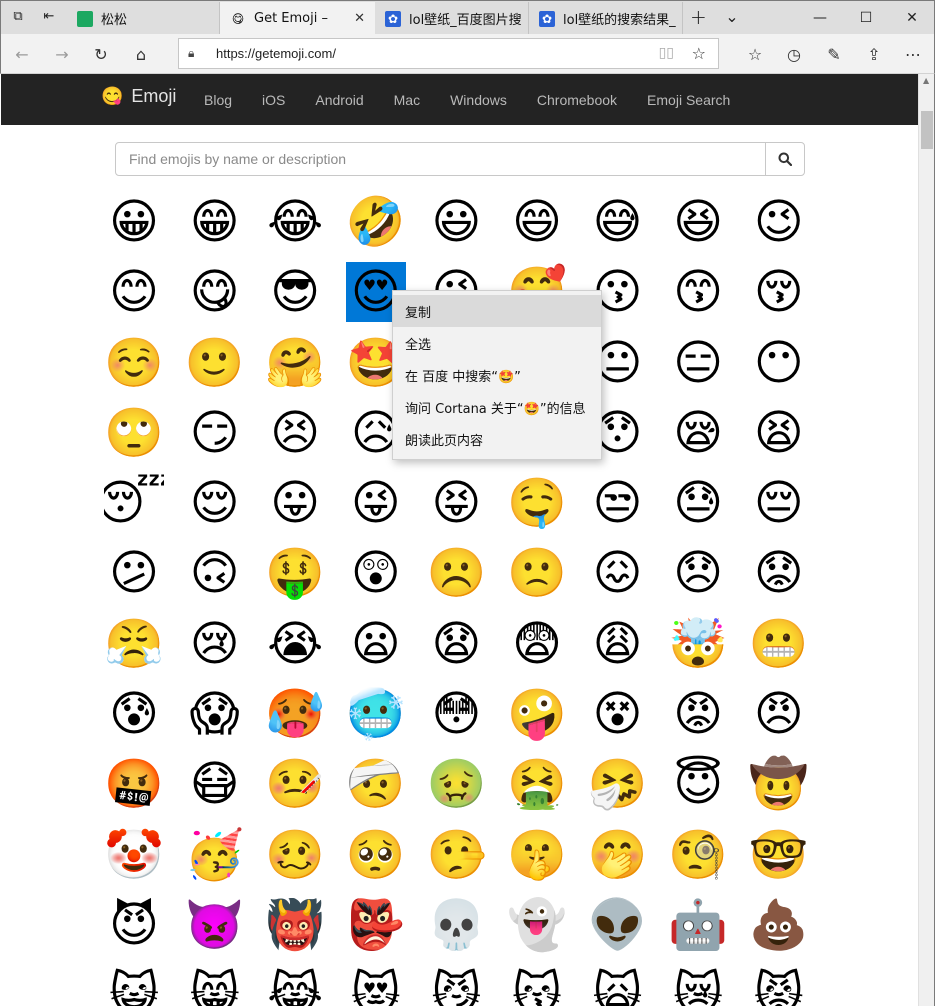 Image resolution: width=935 pixels, height=1006 pixels. I want to click on emoji-item: 🙀, so click(618, 985).